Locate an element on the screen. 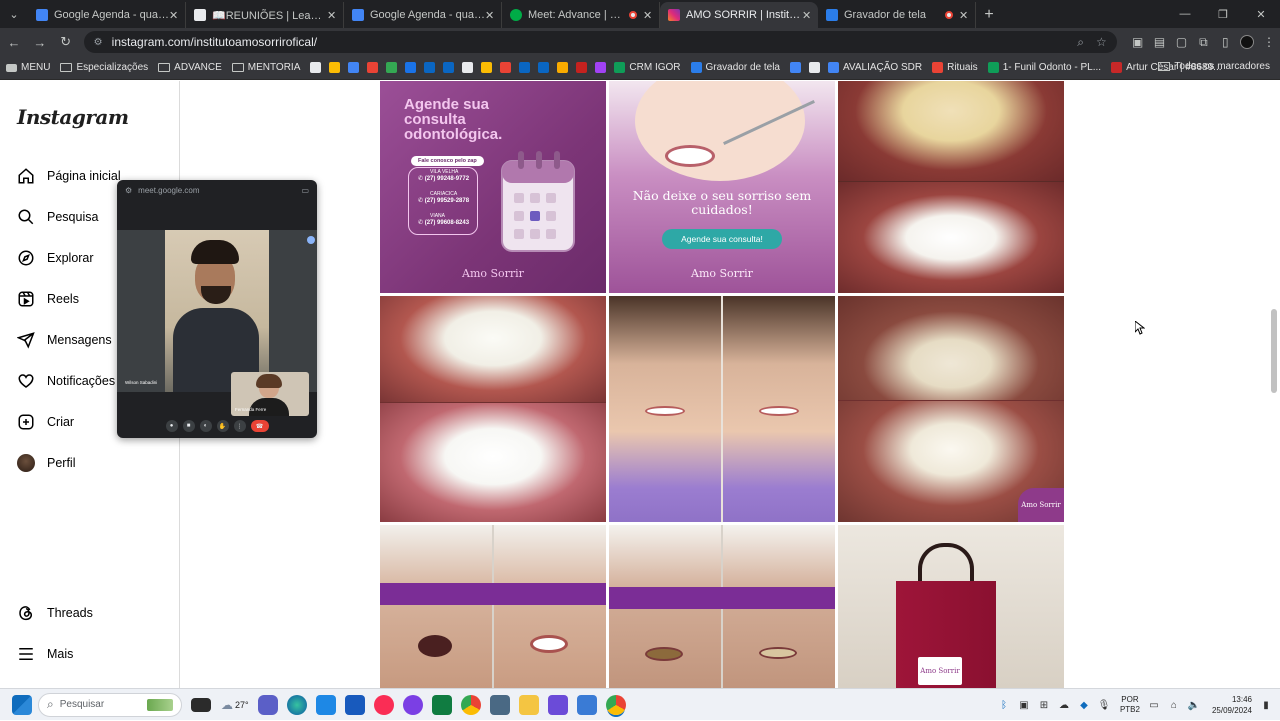  tray-app-icon: ⊞ is located at coordinates (1044, 705).